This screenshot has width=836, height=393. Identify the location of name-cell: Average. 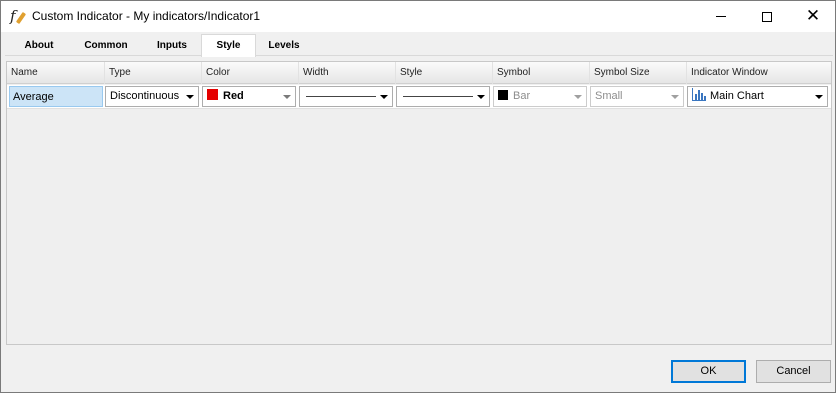
(56, 96).